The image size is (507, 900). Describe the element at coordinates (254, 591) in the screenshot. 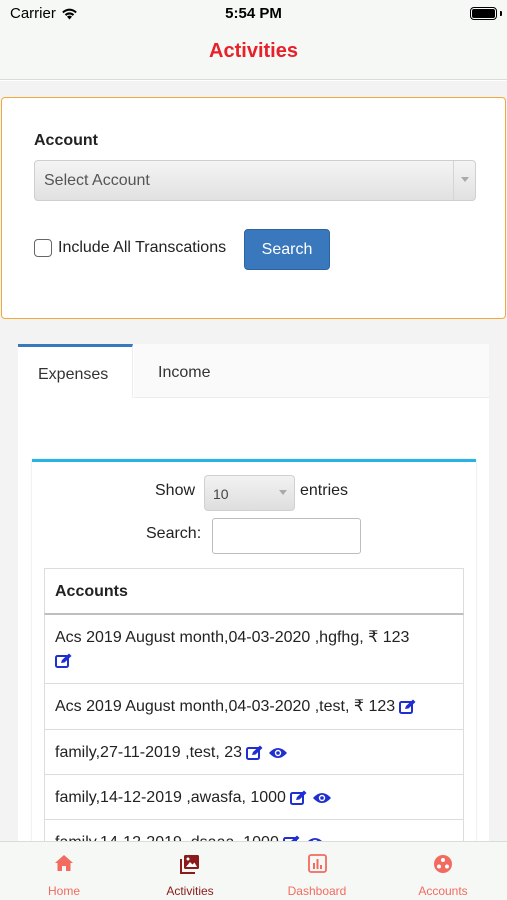

I see `table-header: Accounts` at that location.